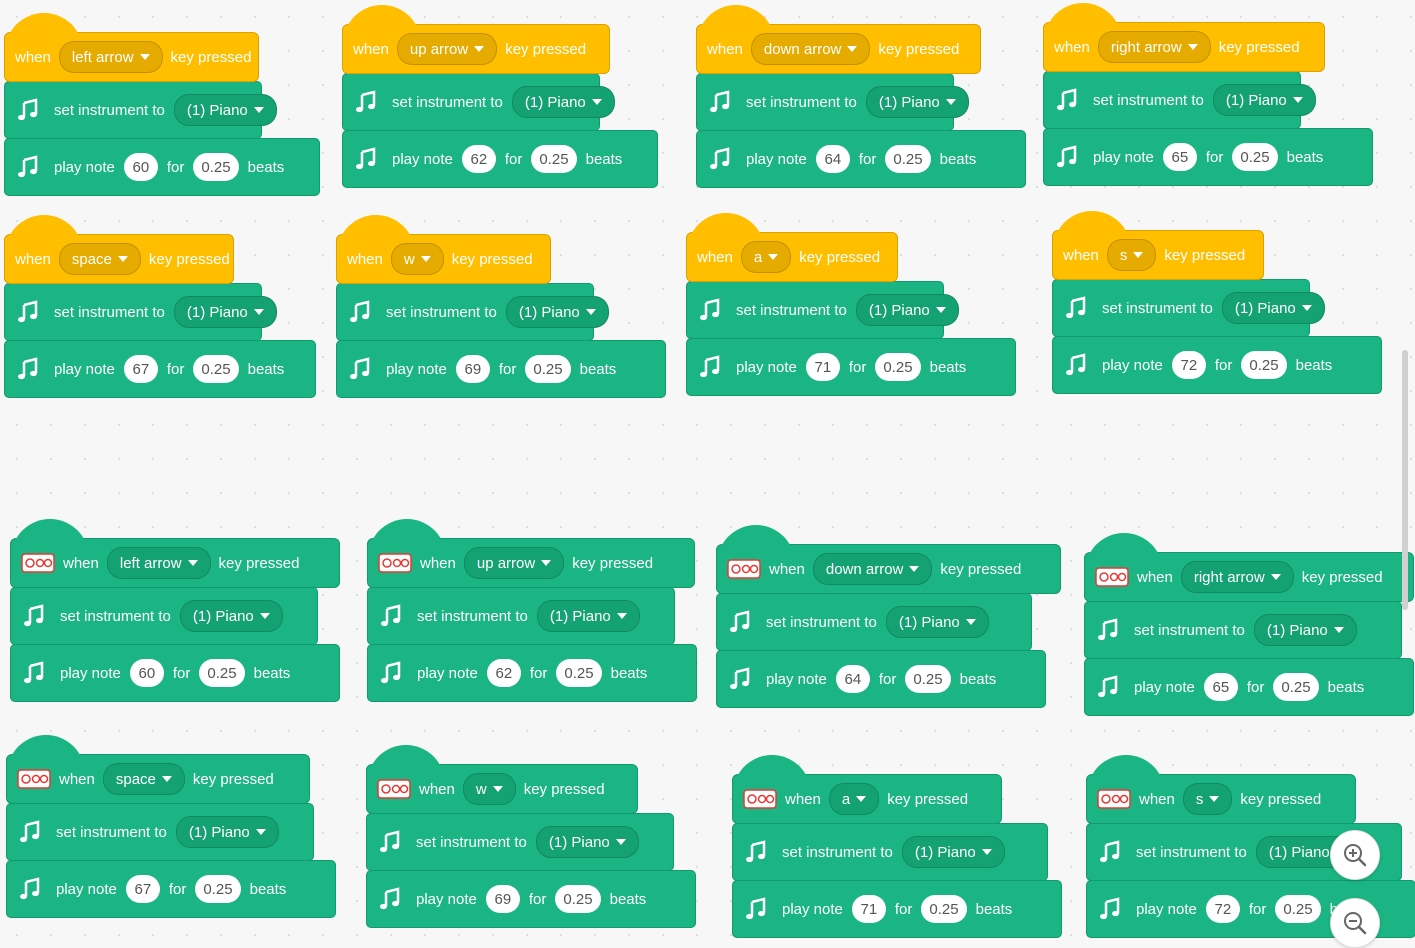  I want to click on key-dropdown: left arrow, so click(110, 57).